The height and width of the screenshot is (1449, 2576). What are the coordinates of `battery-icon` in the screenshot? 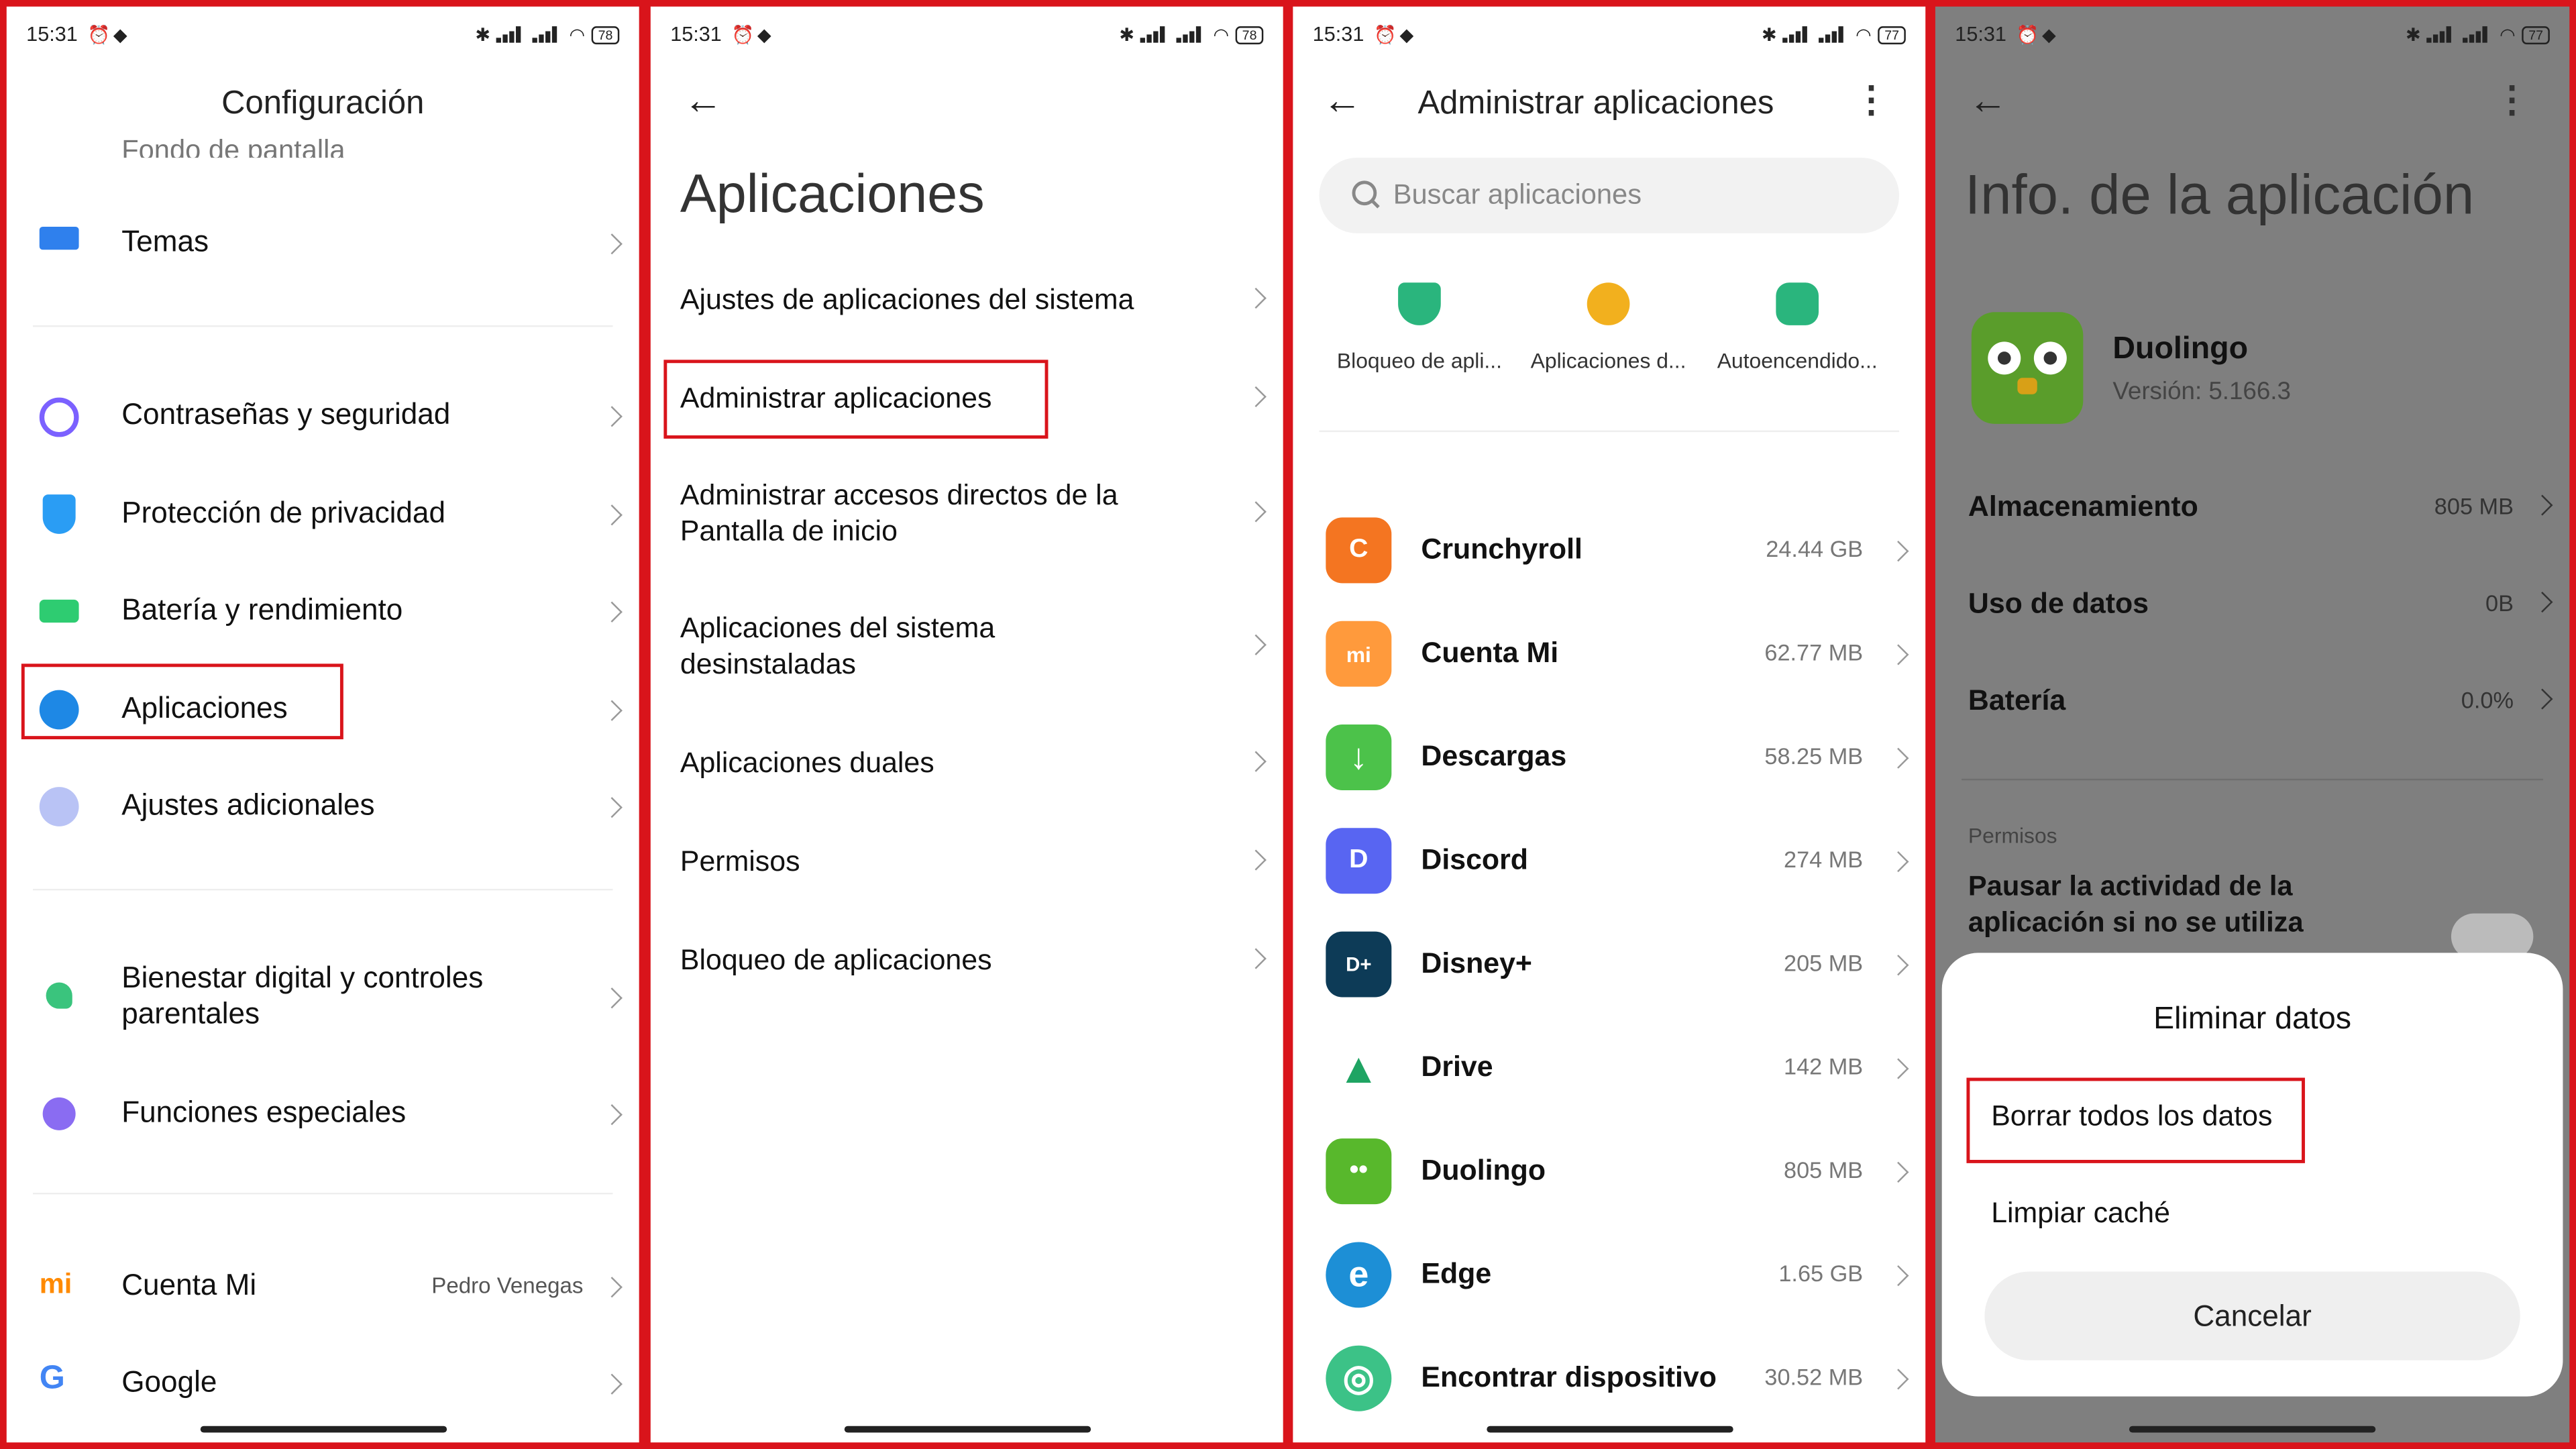 It's located at (59, 611).